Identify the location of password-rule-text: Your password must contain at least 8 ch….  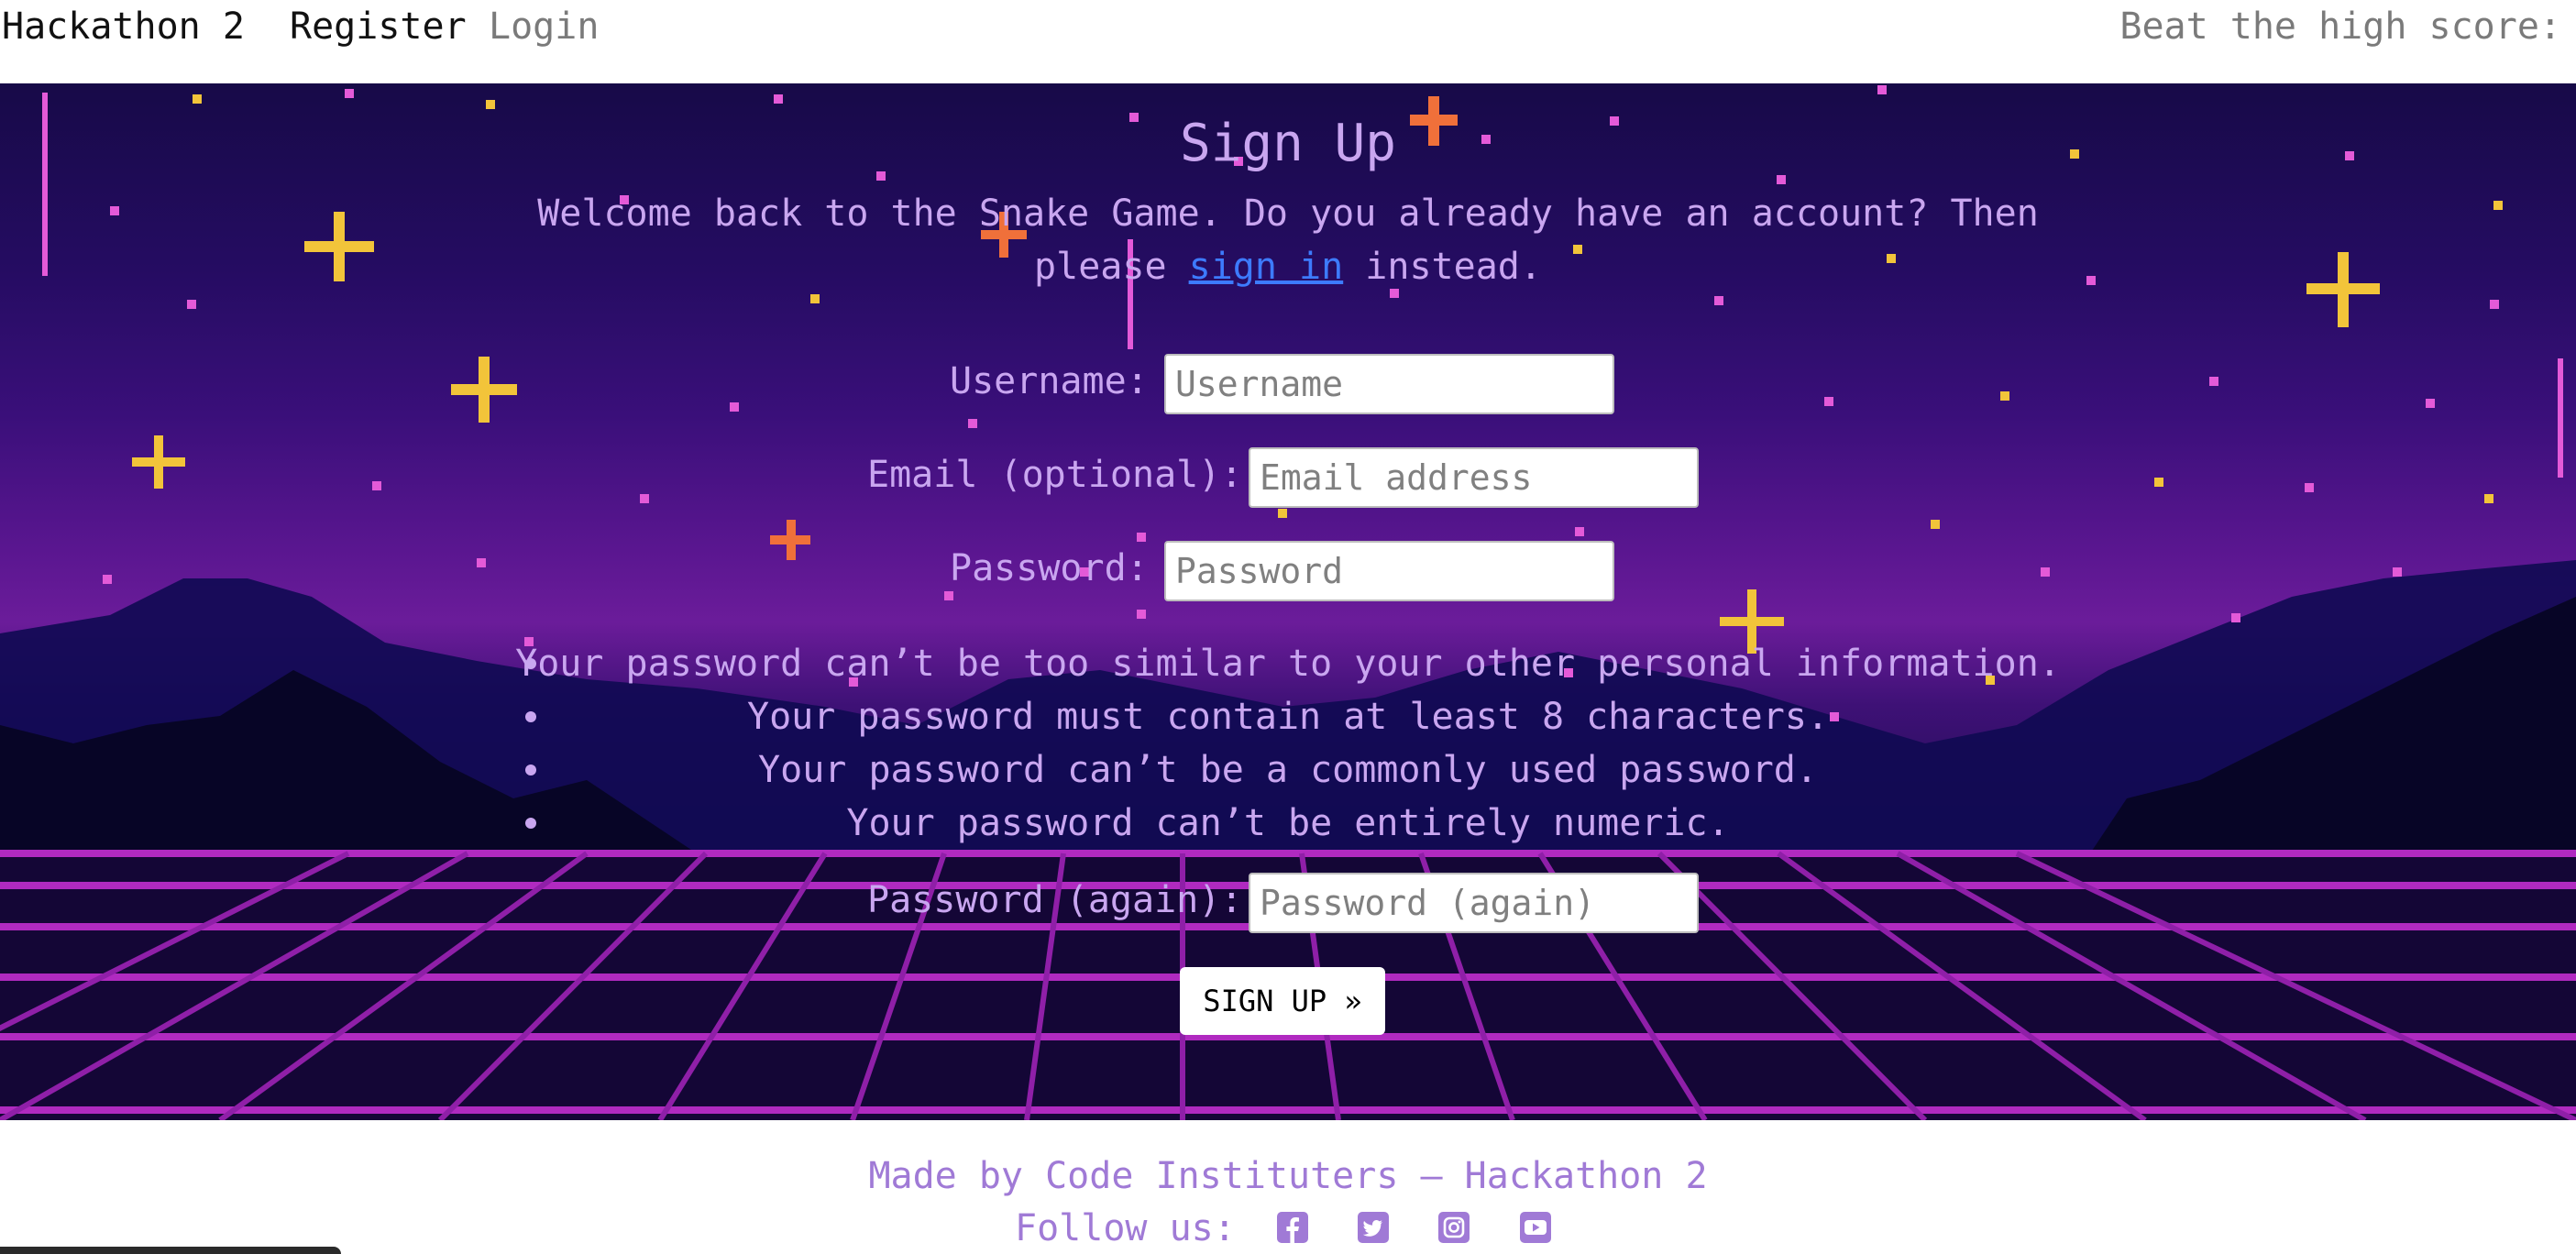
(1288, 717).